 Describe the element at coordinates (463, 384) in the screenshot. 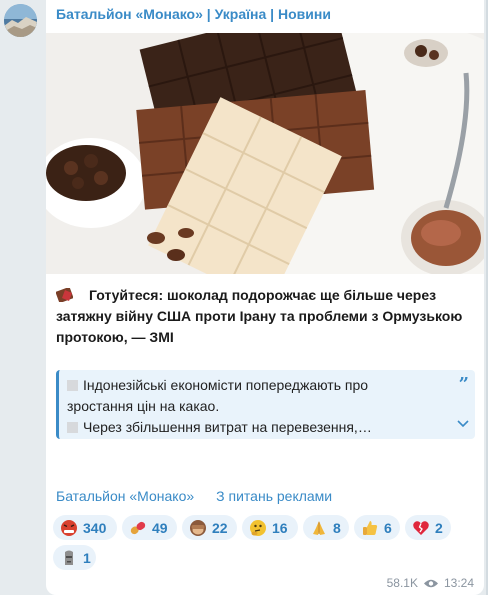

I see `quote-icon: ”` at that location.